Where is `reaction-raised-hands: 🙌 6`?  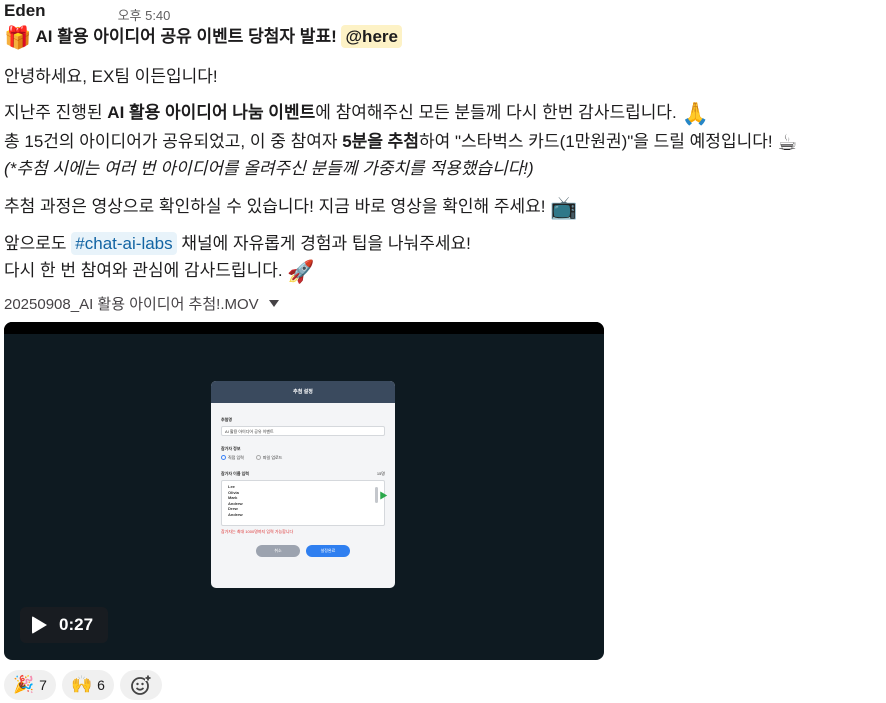 reaction-raised-hands: 🙌 6 is located at coordinates (87, 685).